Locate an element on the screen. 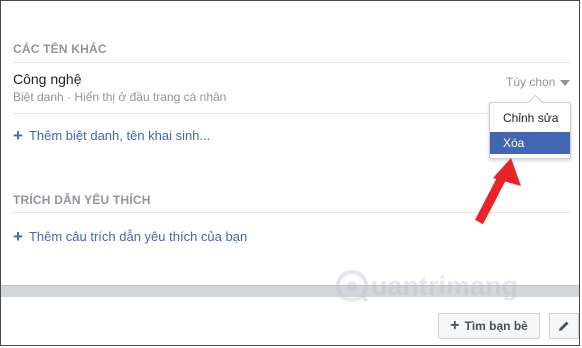 The height and width of the screenshot is (348, 582). pencil-icon is located at coordinates (564, 326).